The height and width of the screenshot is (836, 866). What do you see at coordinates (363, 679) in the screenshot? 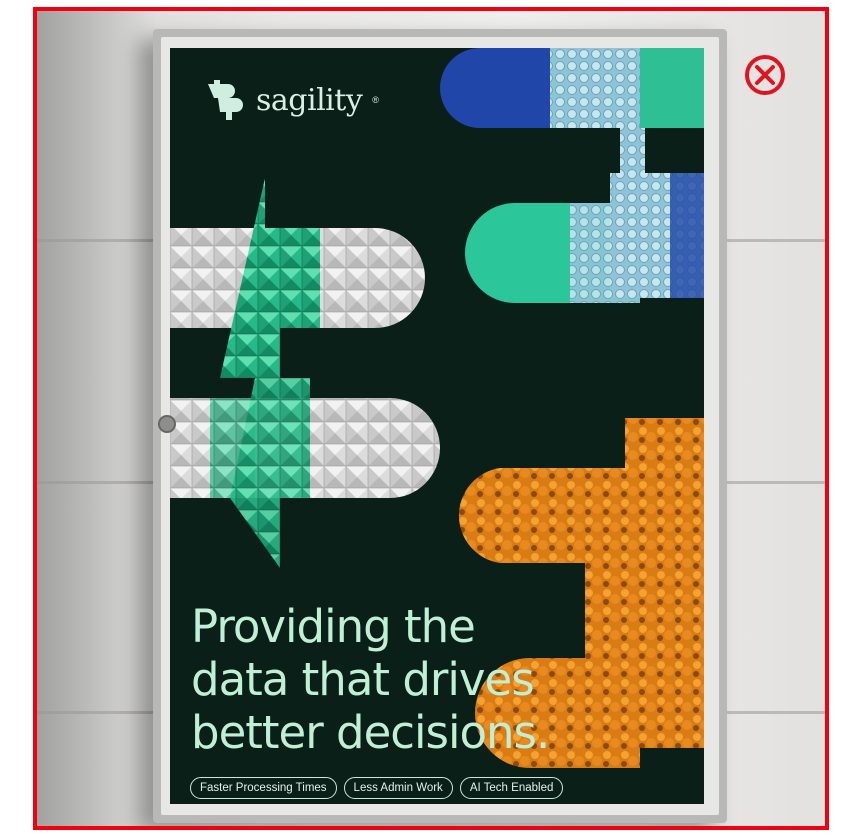
I see `headline-line: data that drives` at bounding box center [363, 679].